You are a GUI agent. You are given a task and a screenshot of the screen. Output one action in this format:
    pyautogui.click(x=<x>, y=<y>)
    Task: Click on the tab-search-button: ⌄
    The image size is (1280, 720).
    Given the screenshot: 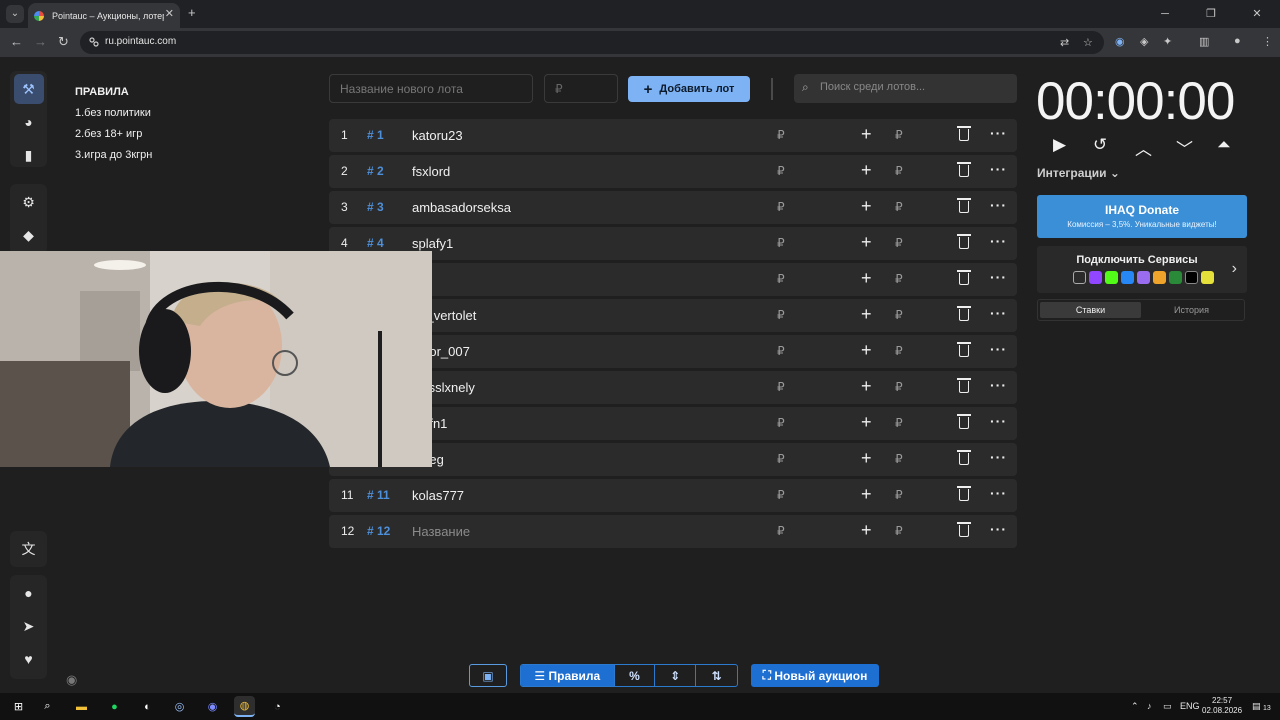 What is the action you would take?
    pyautogui.click(x=15, y=14)
    